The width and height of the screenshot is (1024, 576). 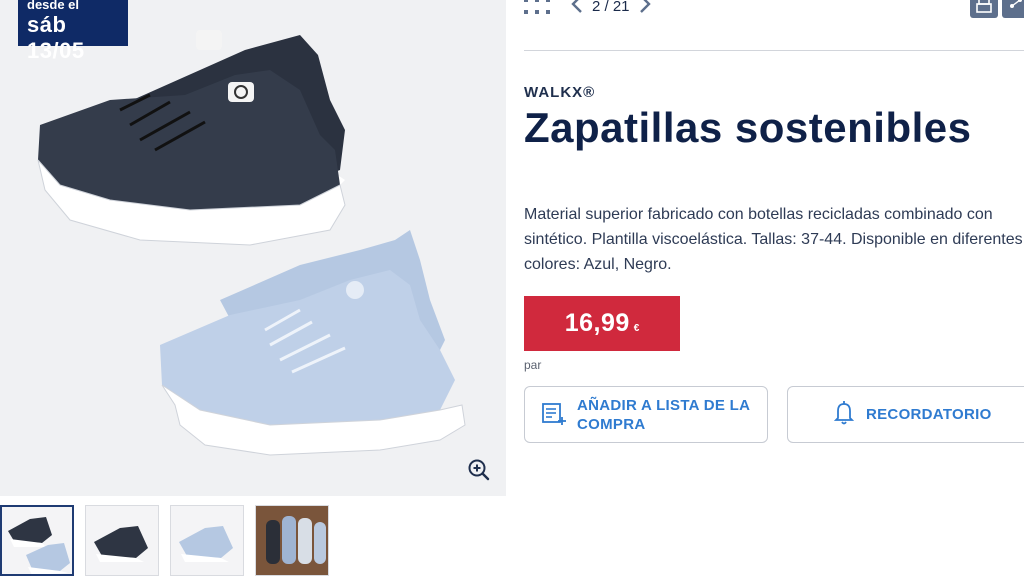 I want to click on image-counter: 2 / 21, so click(x=611, y=7).